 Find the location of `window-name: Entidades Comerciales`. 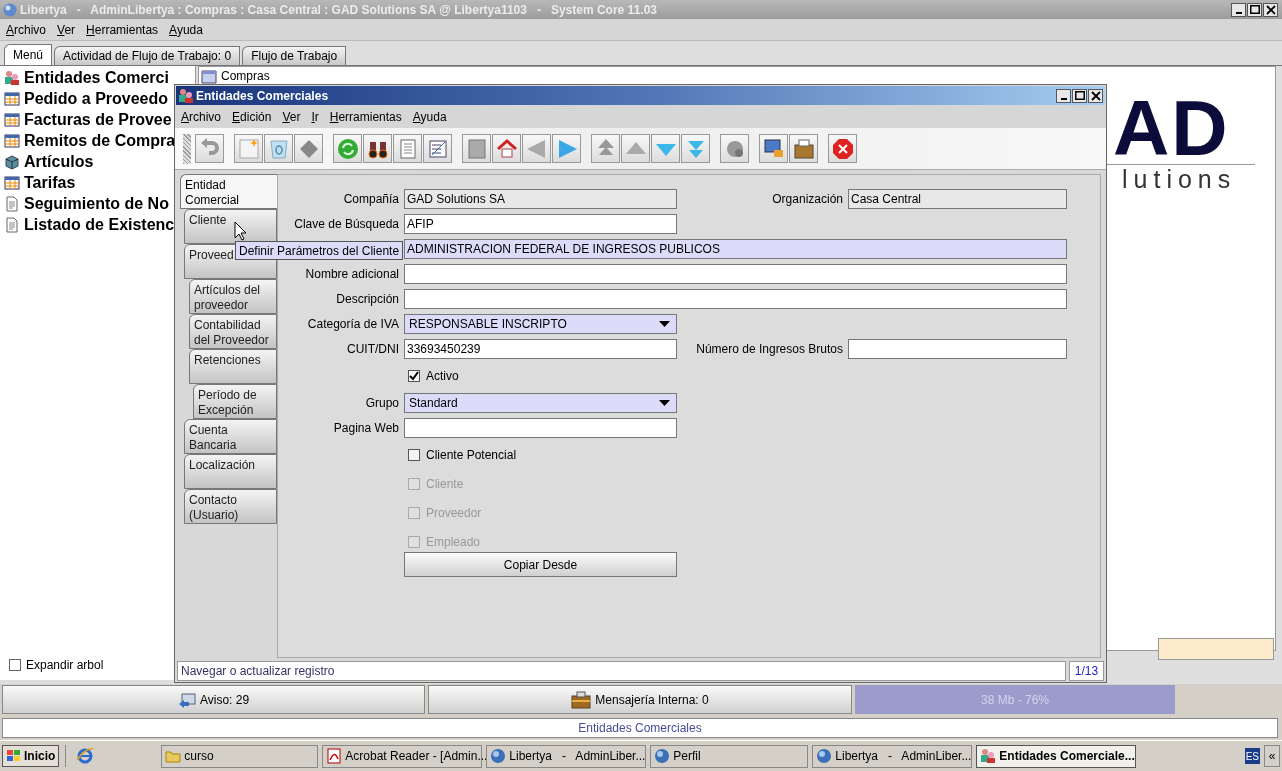

window-name: Entidades Comerciales is located at coordinates (640, 728).